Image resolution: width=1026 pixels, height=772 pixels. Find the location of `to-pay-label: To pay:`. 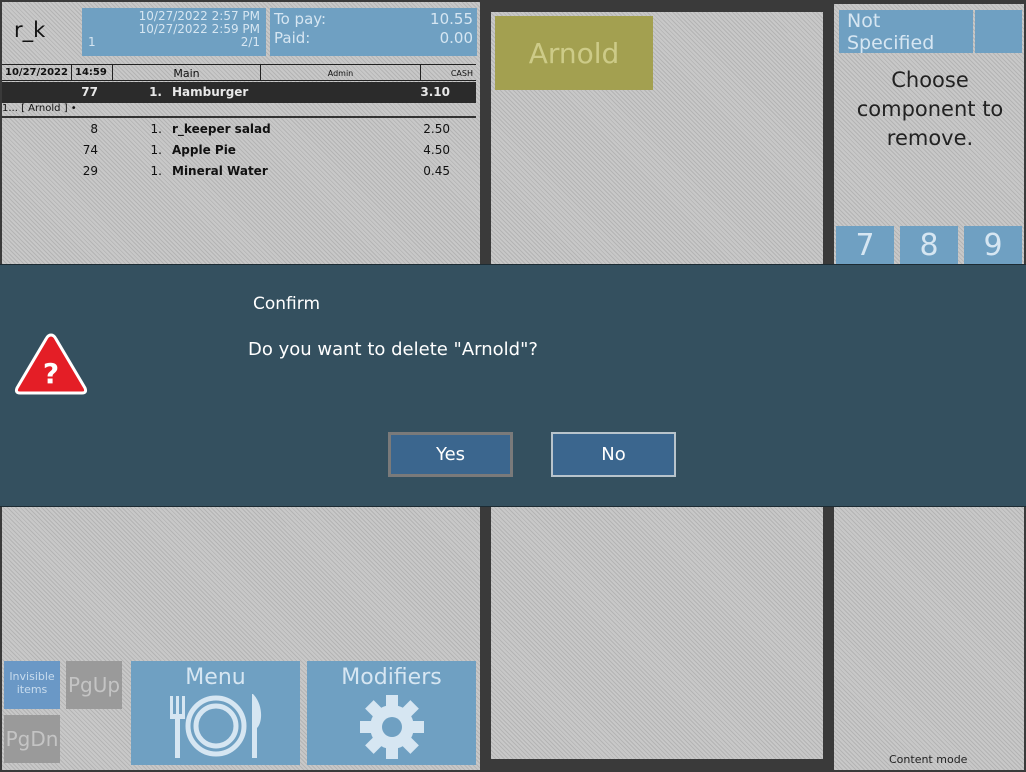

to-pay-label: To pay: is located at coordinates (300, 19).